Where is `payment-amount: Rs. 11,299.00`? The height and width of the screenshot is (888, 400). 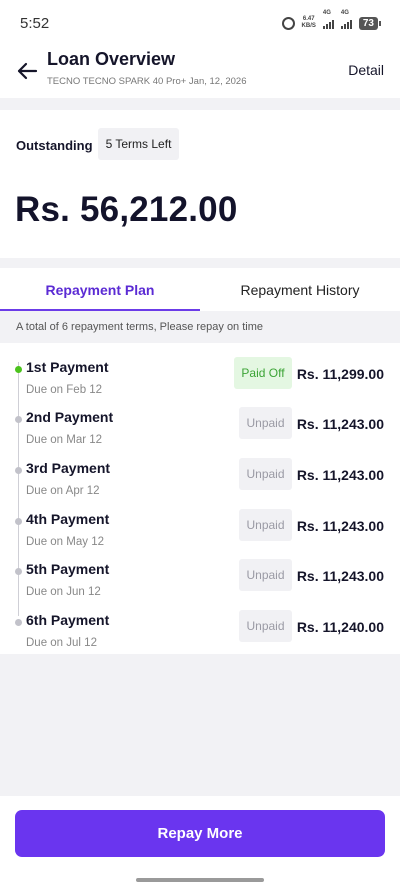 payment-amount: Rs. 11,299.00 is located at coordinates (340, 374).